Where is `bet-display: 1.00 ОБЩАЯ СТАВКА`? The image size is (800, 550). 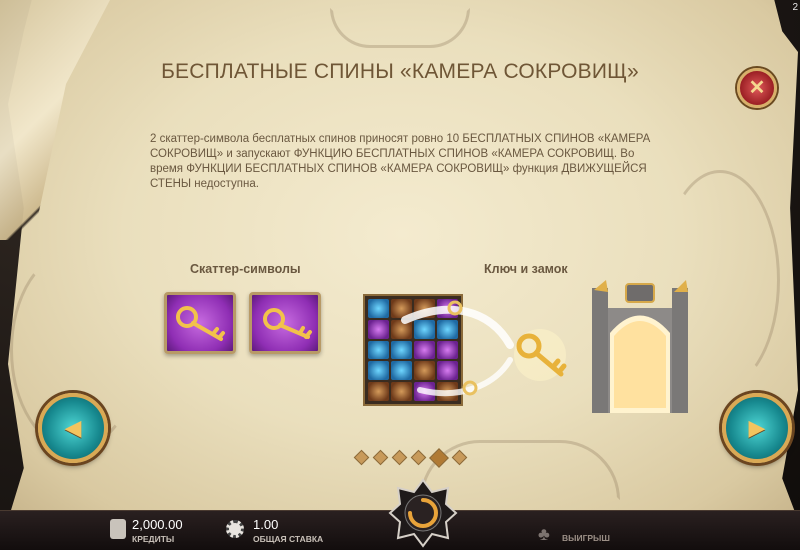 bet-display: 1.00 ОБЩАЯ СТАВКА is located at coordinates (288, 530).